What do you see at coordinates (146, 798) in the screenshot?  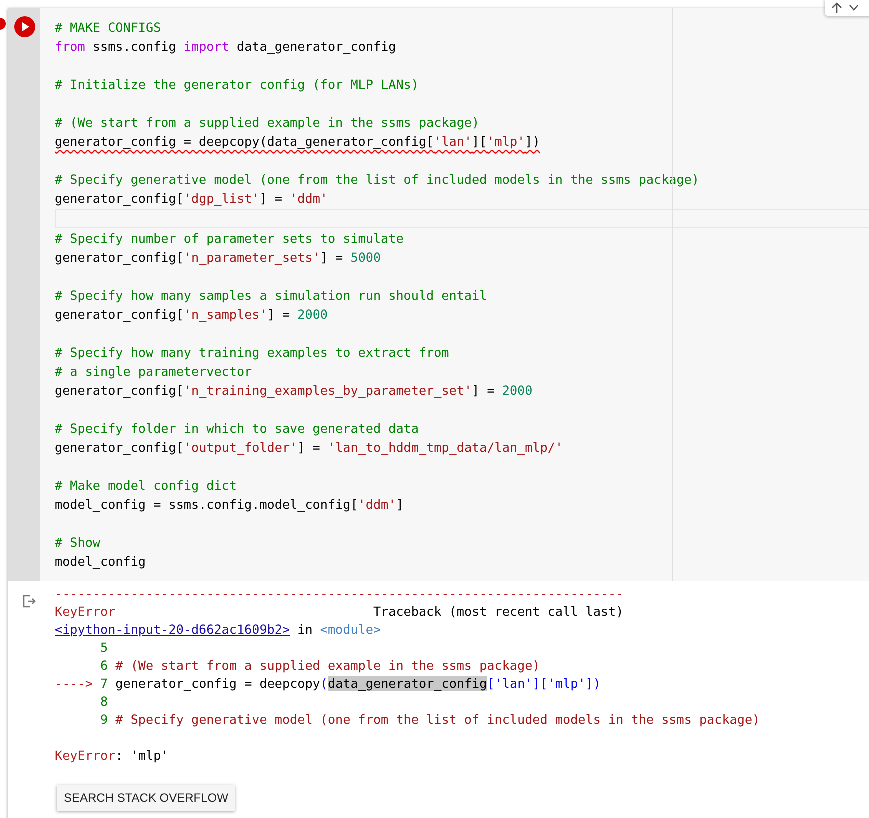 I see `search-stack-overflow-button: SEARCH STACK OVERFLOW` at bounding box center [146, 798].